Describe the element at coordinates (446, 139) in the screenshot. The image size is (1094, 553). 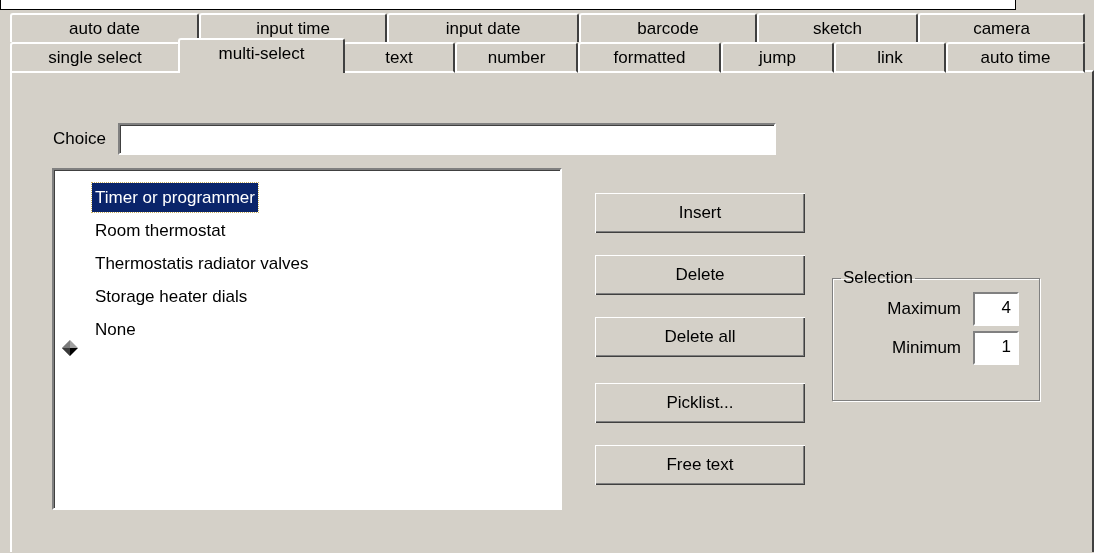
I see `choice-field` at that location.